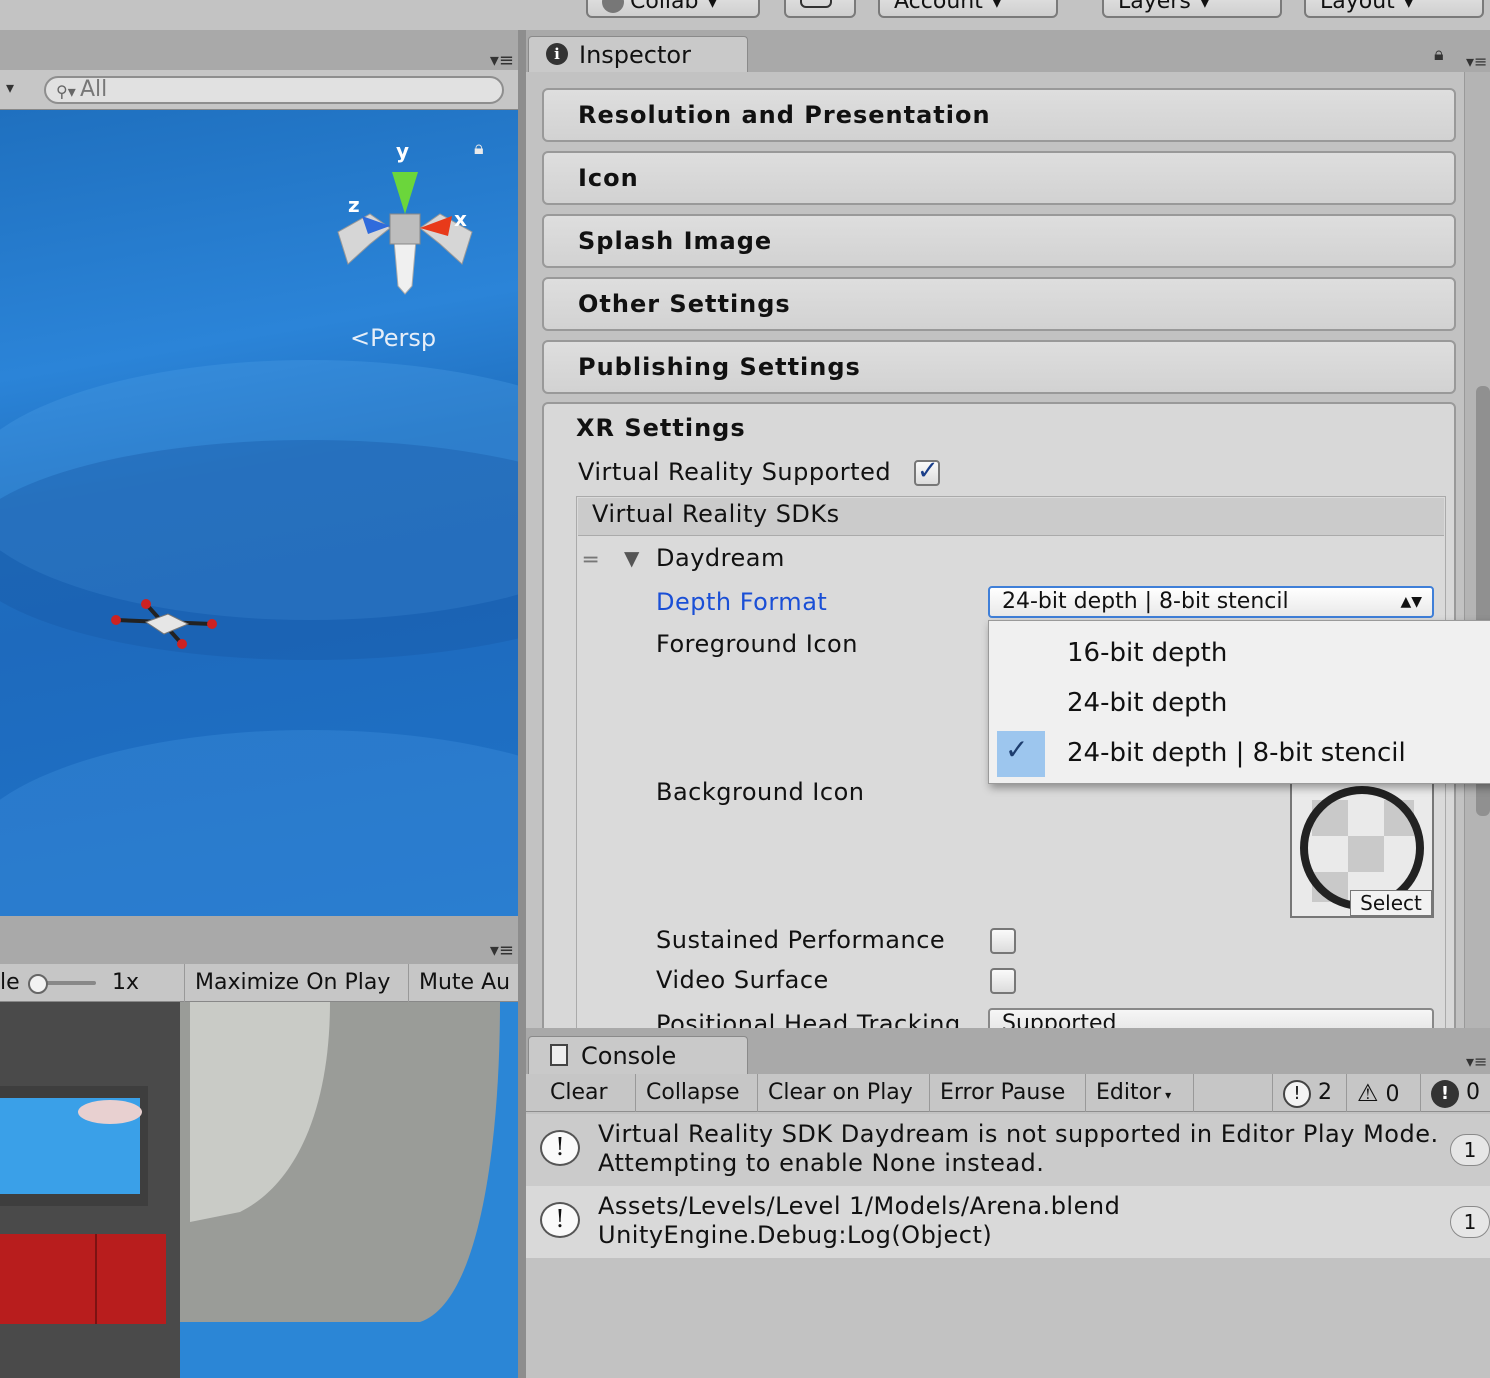 The width and height of the screenshot is (1490, 1378). What do you see at coordinates (1011, 517) in the screenshot?
I see `vr-sdk-list-header: Virtual Reality SDKs` at bounding box center [1011, 517].